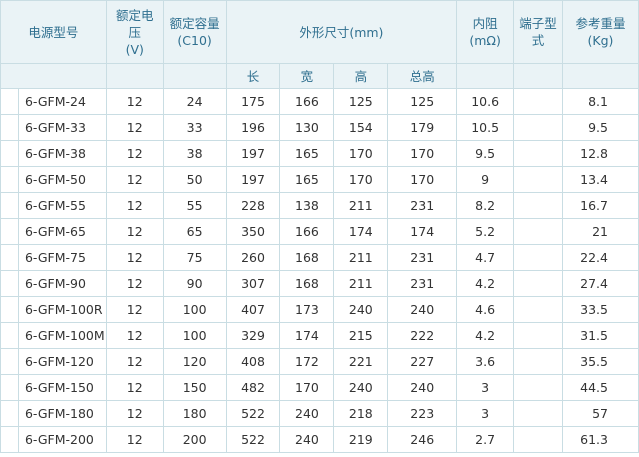 This screenshot has height=457, width=639. I want to click on table-row: 6-GFM-50 12 50 197 165 170 170 9 13.4, so click(319, 179).